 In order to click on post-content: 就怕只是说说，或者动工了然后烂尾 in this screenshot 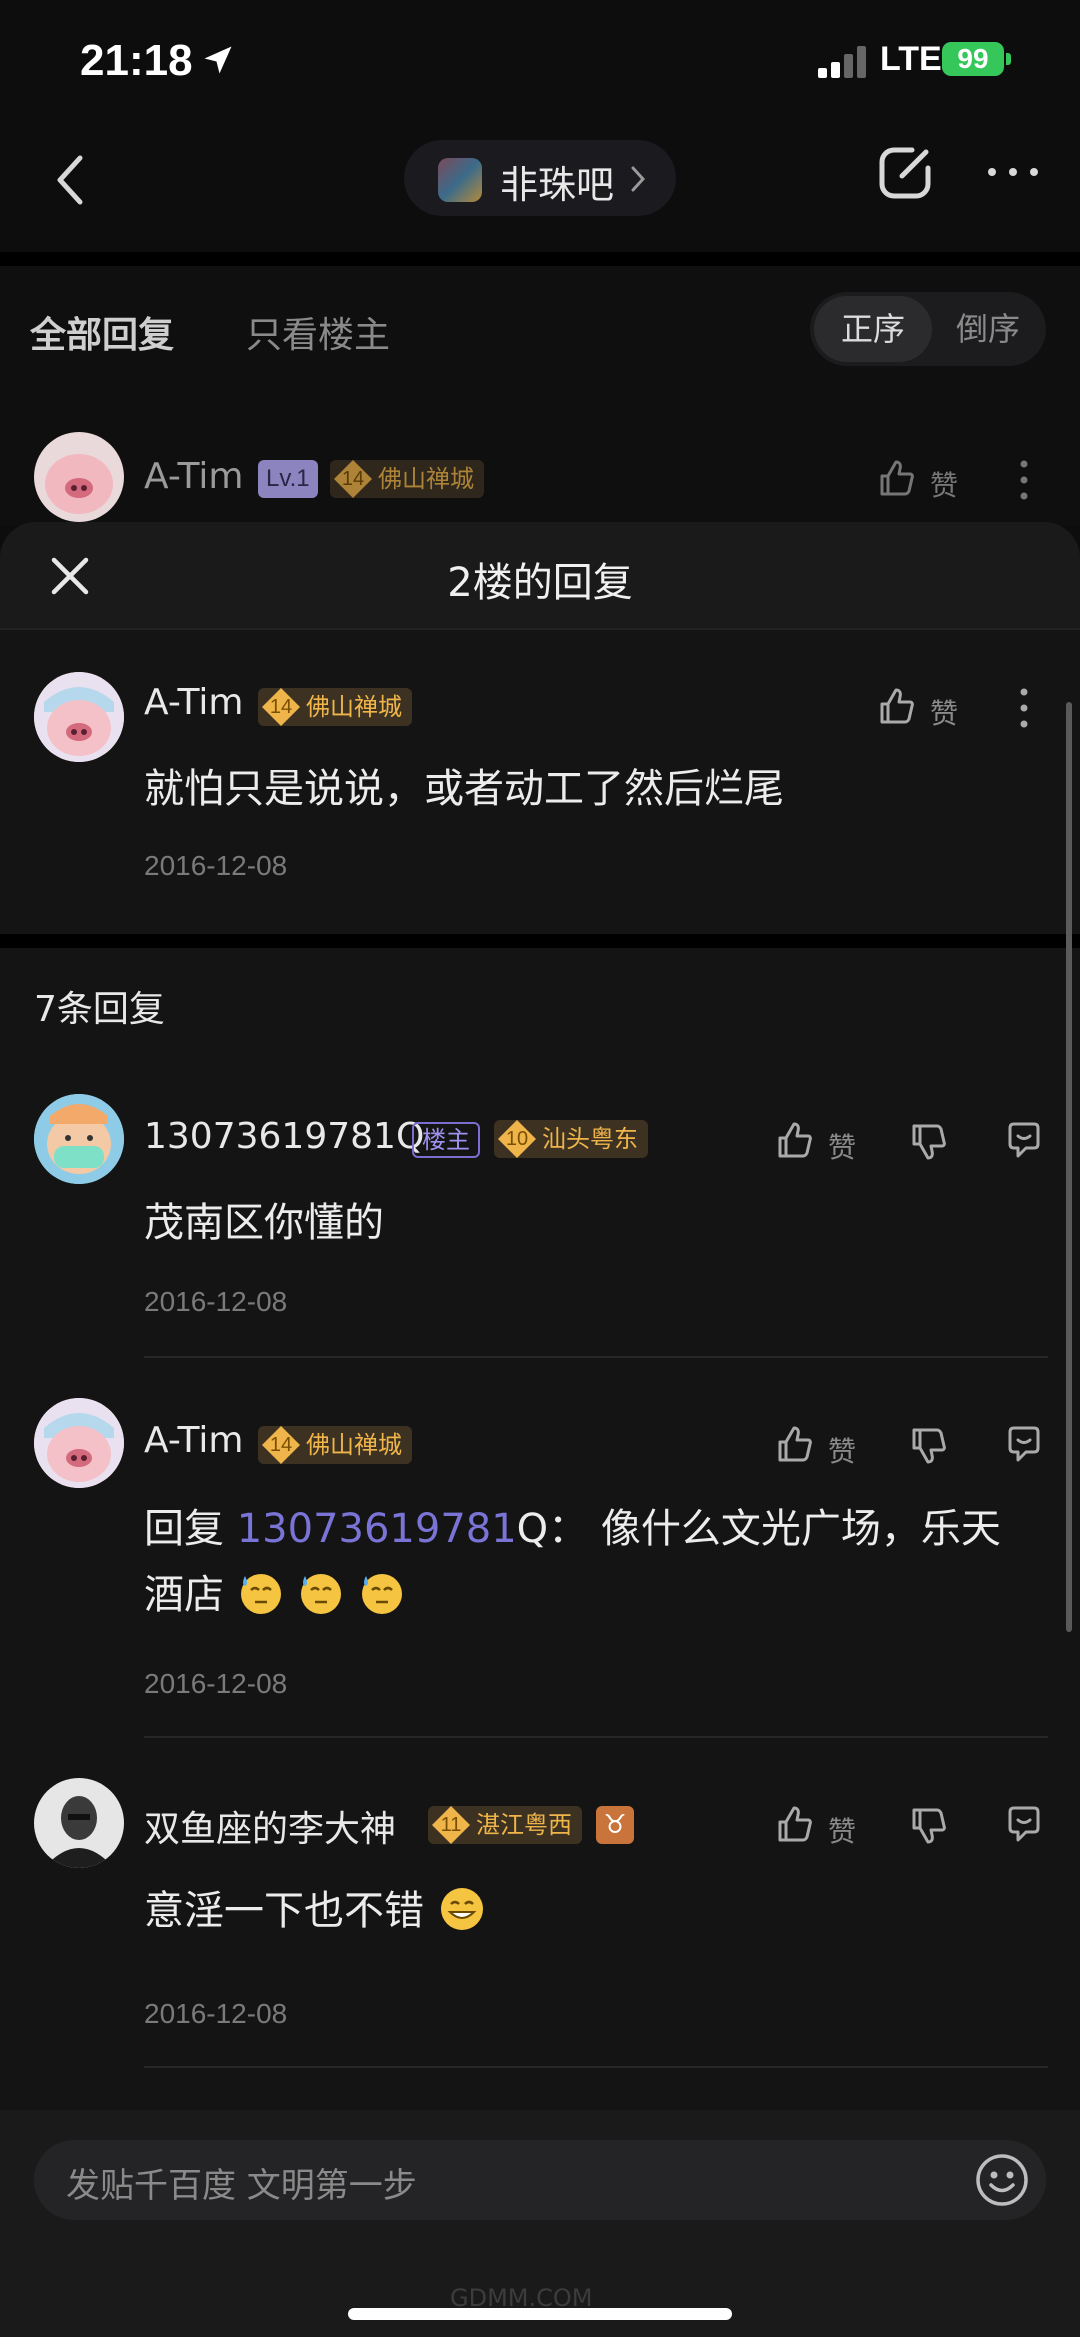, I will do `click(464, 789)`.